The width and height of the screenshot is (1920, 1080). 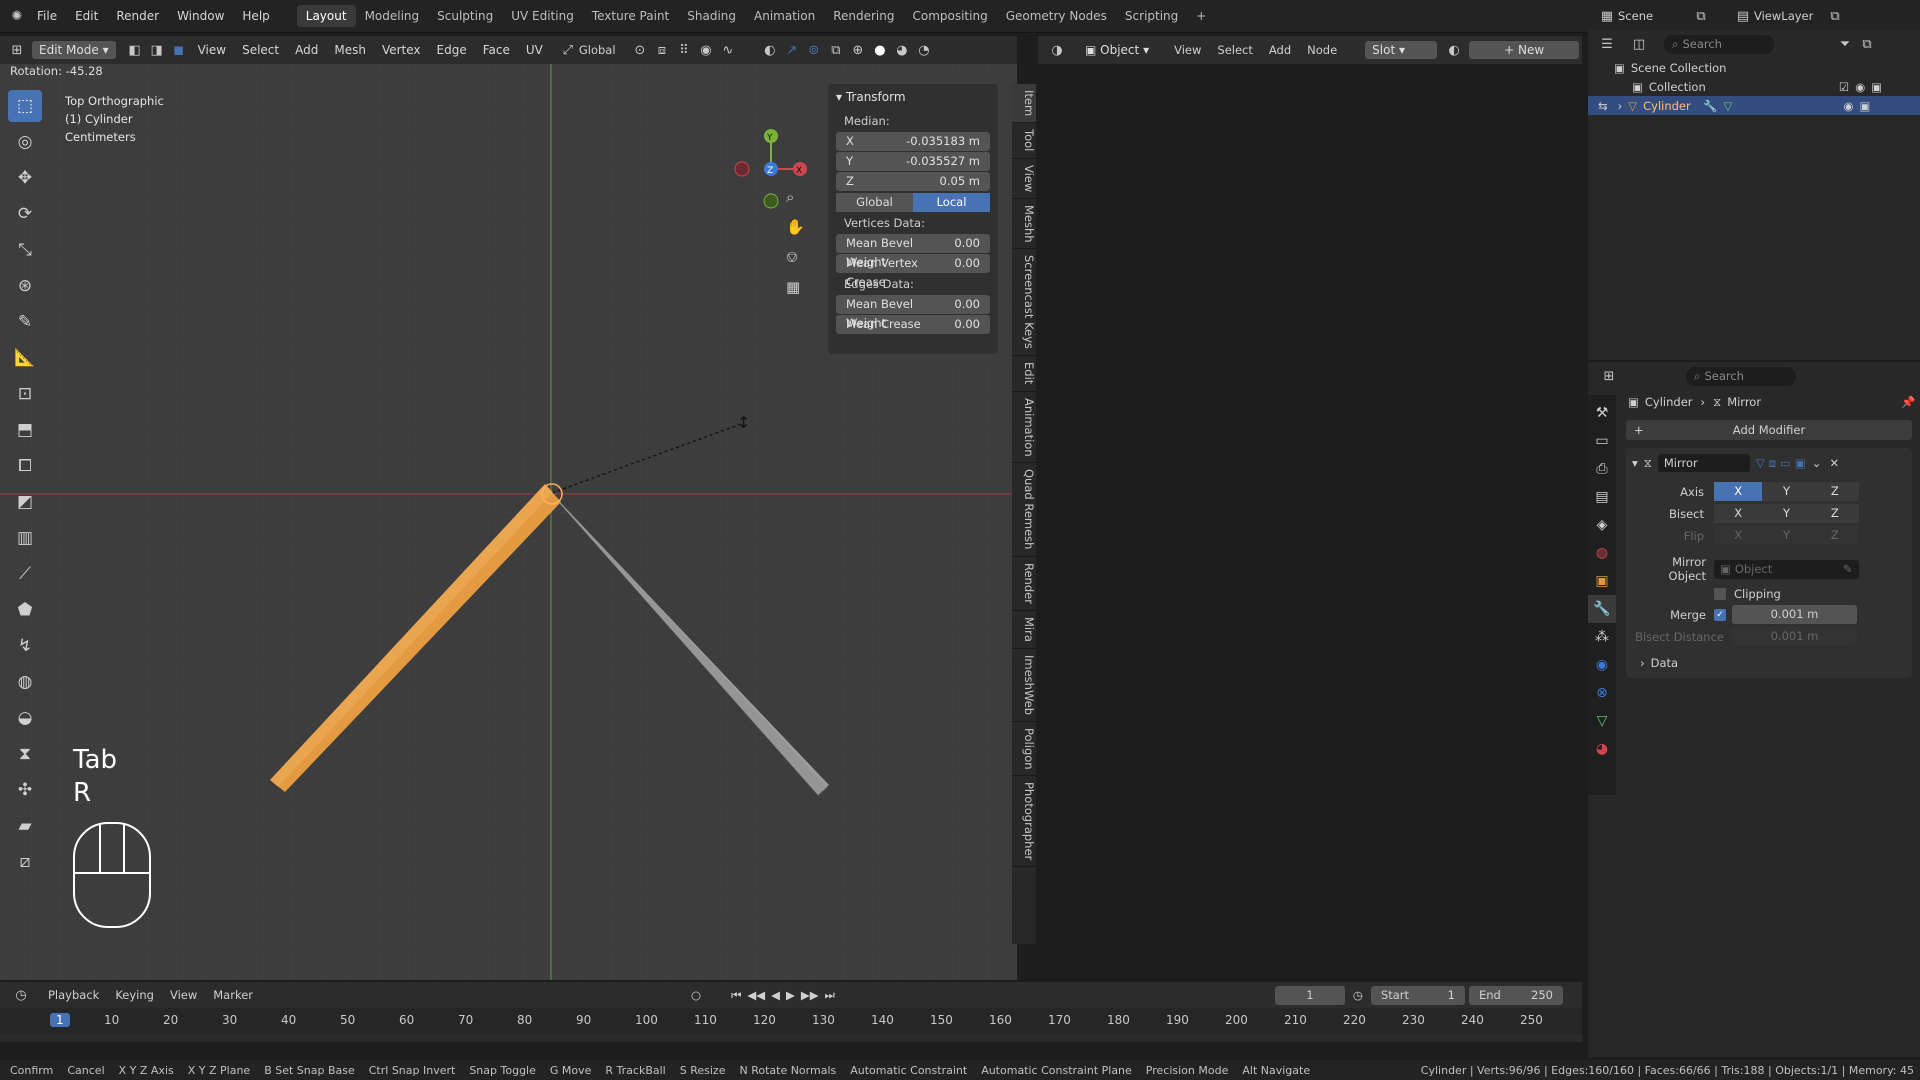 I want to click on render-tab-icon: ▭, so click(x=1602, y=441).